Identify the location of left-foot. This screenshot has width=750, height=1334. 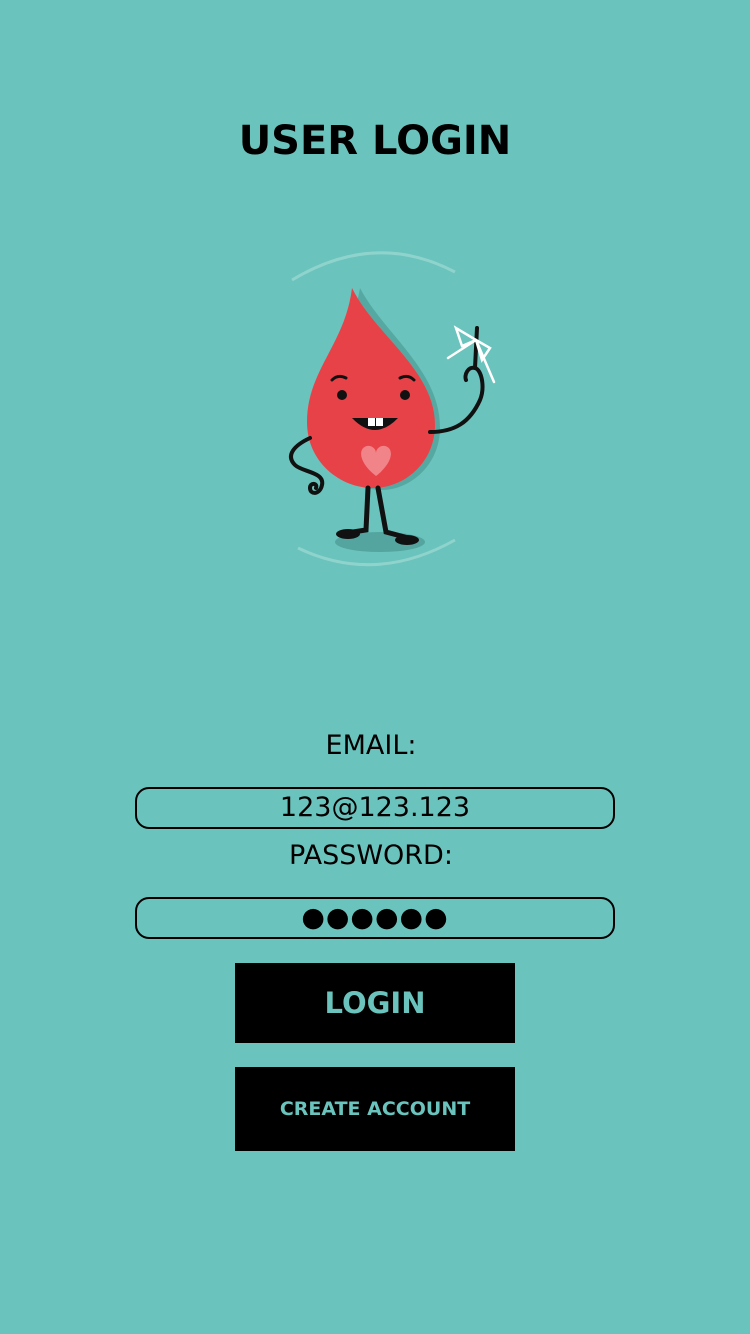
(348, 534).